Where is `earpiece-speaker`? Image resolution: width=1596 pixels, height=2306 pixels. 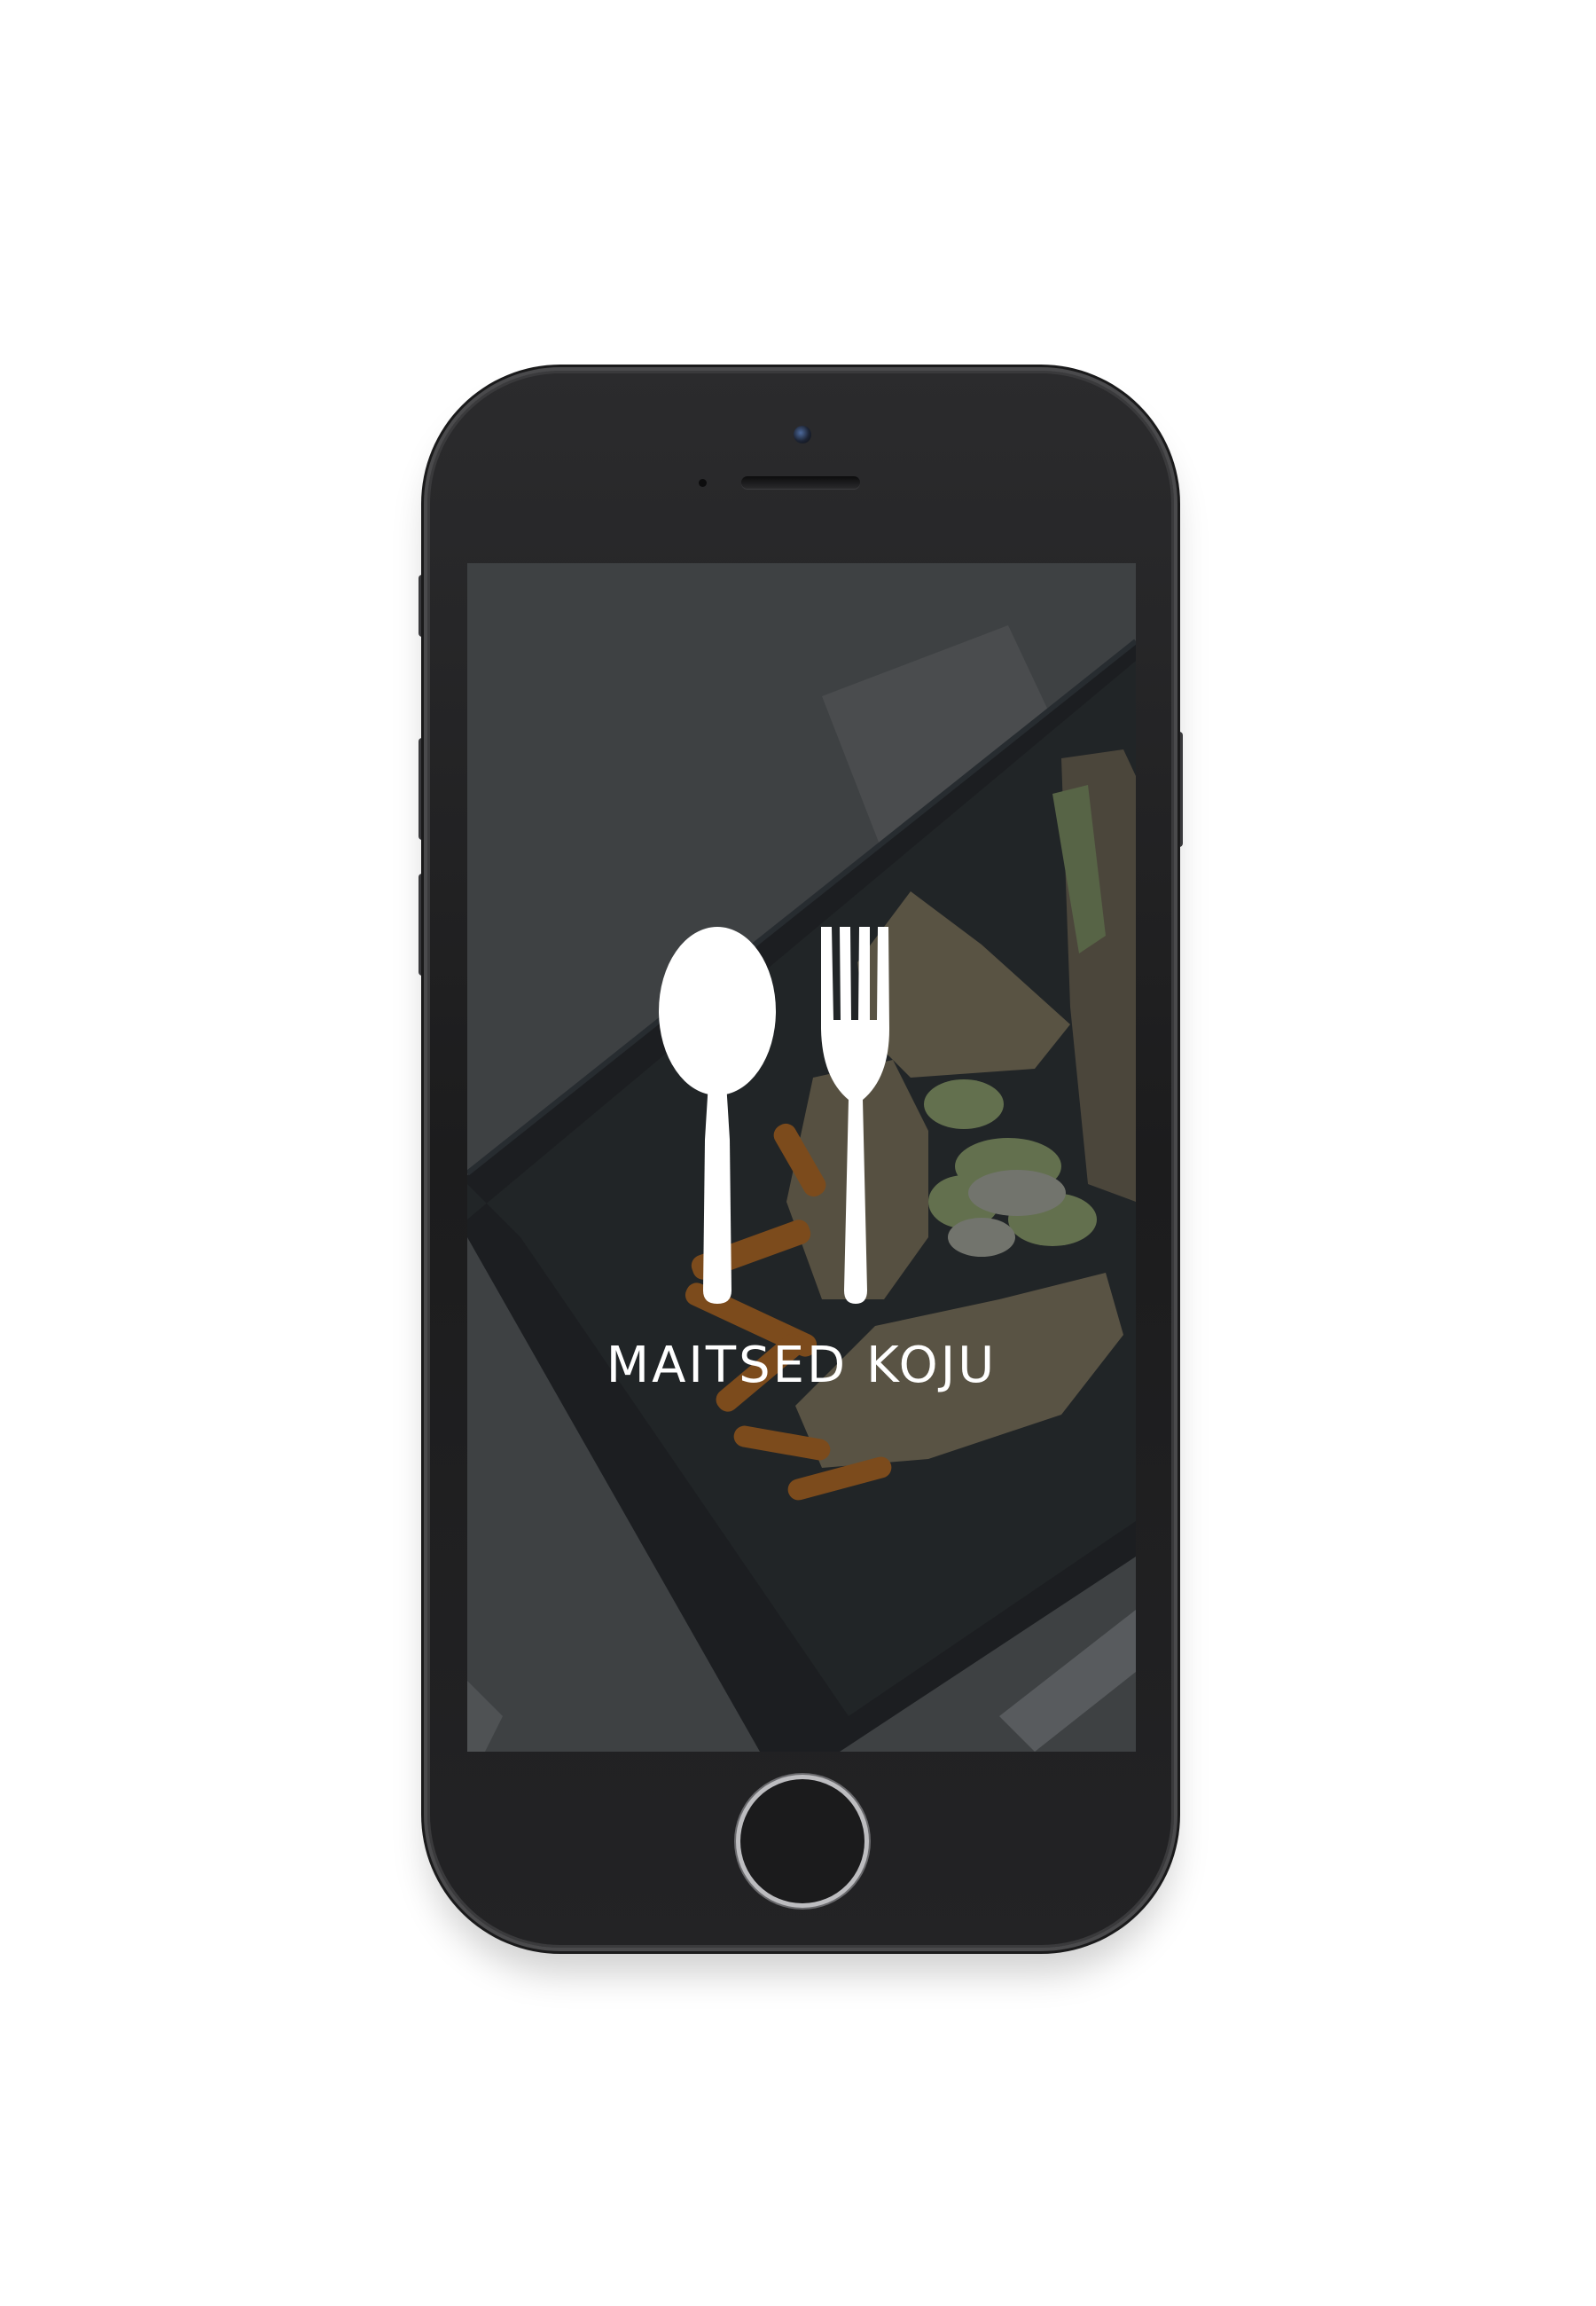 earpiece-speaker is located at coordinates (800, 482).